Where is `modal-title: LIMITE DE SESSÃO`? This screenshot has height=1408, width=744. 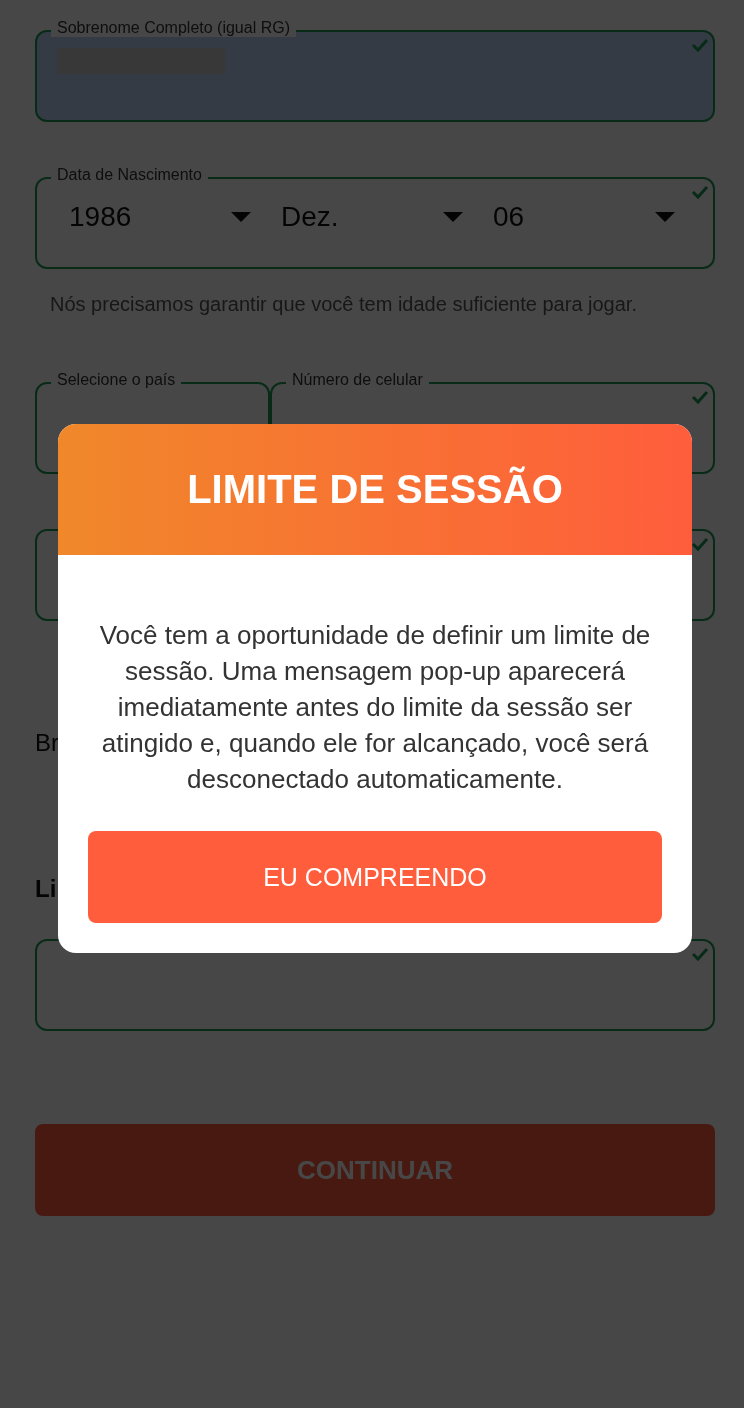 modal-title: LIMITE DE SESSÃO is located at coordinates (375, 489).